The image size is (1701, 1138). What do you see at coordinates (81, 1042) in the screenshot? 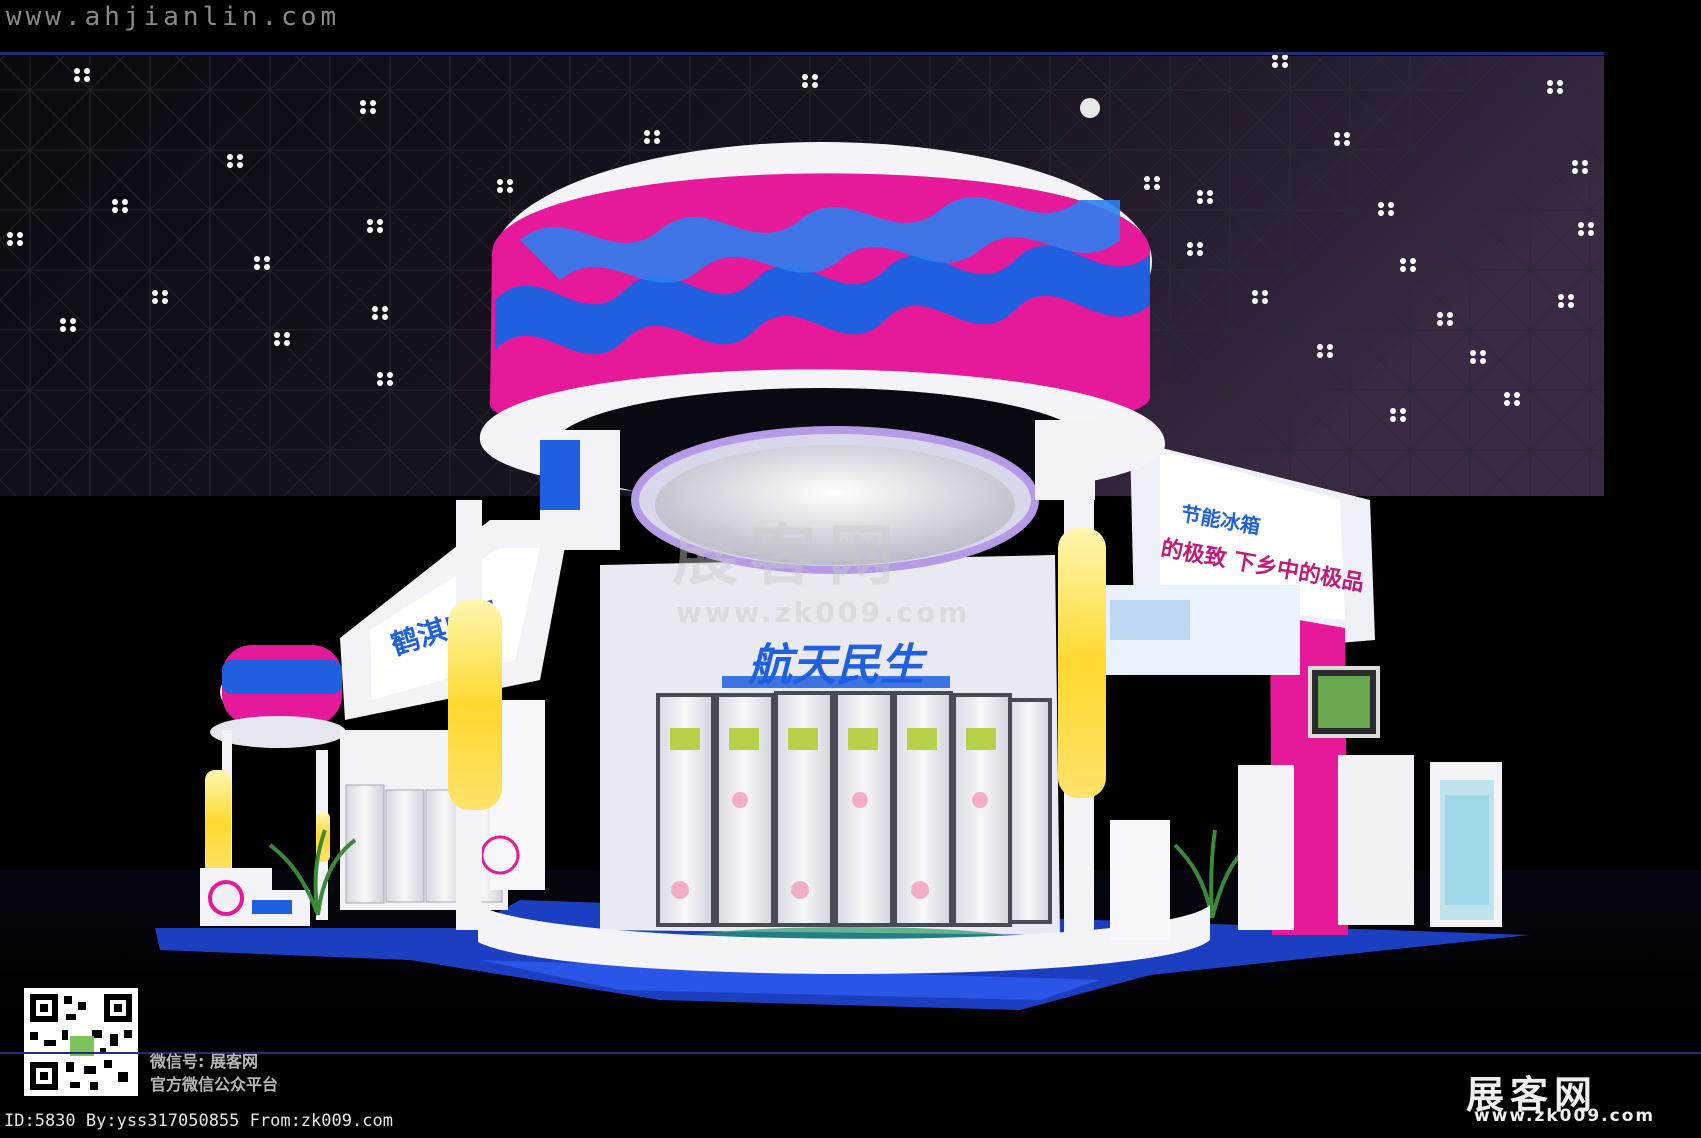
I see `qr-code-icon` at bounding box center [81, 1042].